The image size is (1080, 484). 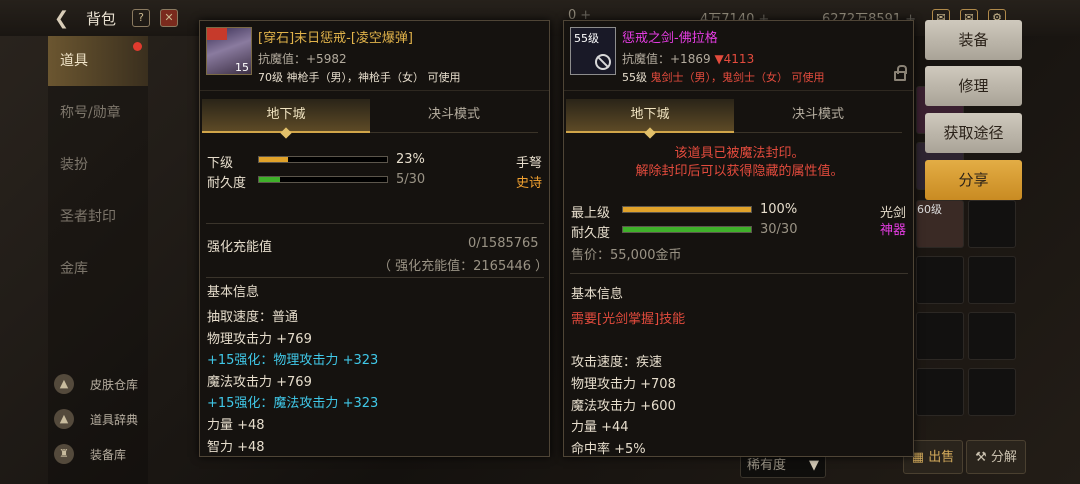 What do you see at coordinates (293, 360) in the screenshot?
I see `stat-line: +15强化：物理攻击力 +323` at bounding box center [293, 360].